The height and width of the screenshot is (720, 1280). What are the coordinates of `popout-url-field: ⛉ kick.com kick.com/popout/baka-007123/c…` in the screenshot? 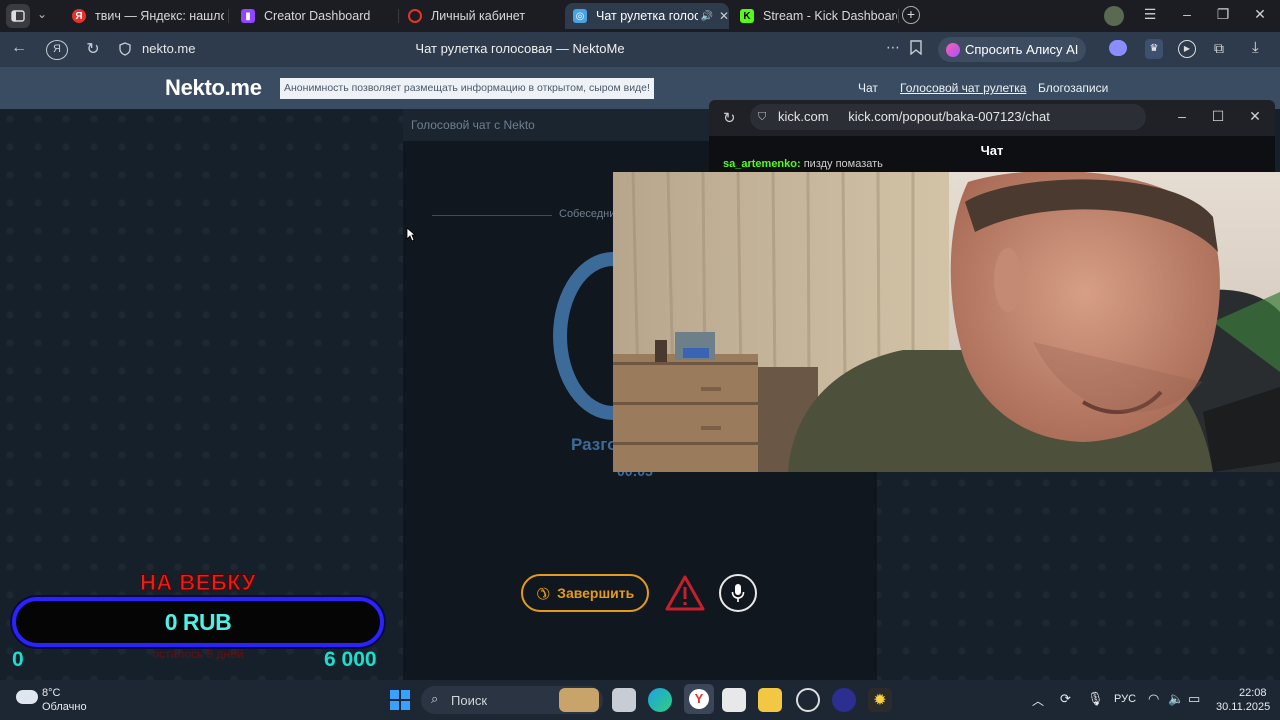 It's located at (948, 117).